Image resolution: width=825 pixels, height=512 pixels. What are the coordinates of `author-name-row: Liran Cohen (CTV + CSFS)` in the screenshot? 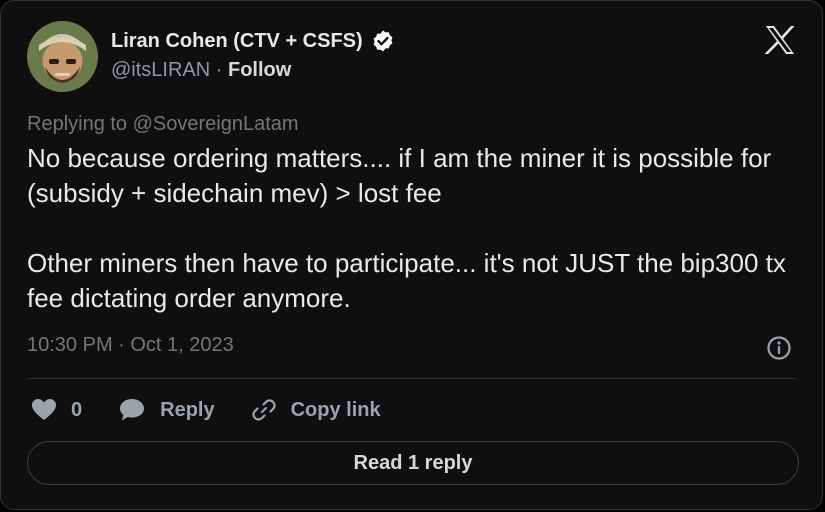 It's located at (253, 41).